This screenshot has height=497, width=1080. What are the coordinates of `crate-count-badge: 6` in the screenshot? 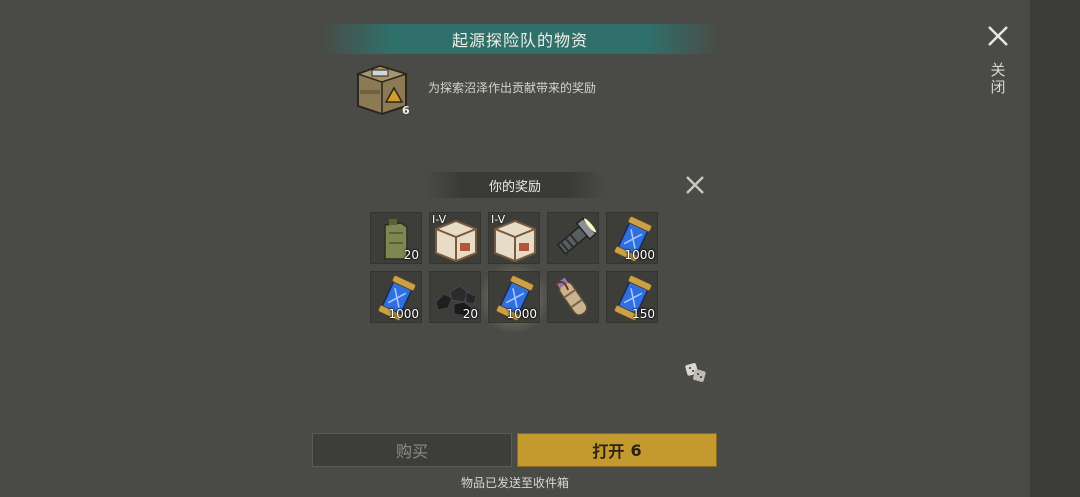 It's located at (406, 110).